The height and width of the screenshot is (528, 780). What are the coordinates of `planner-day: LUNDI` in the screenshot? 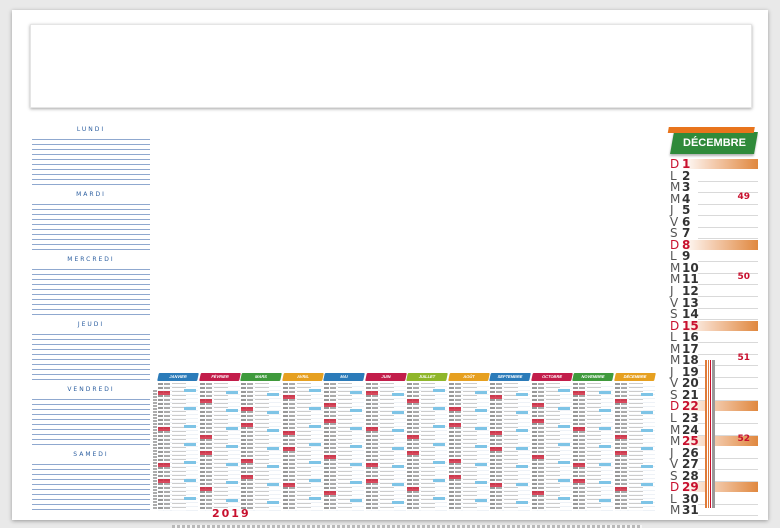 It's located at (91, 157).